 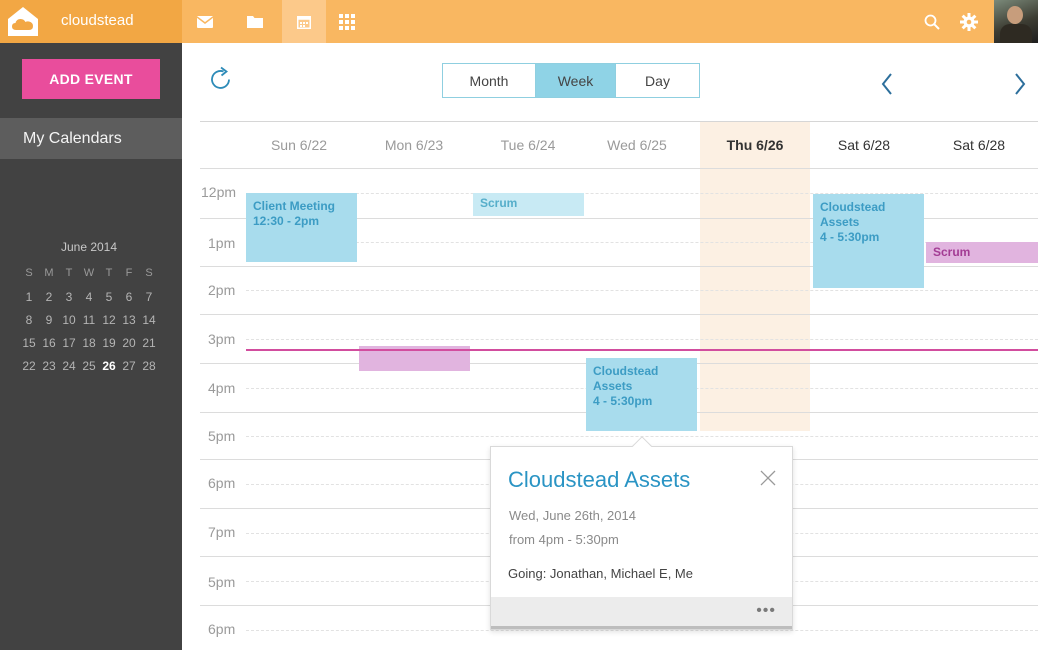 What do you see at coordinates (528, 145) in the screenshot?
I see `day-header-tue: Tue 6/24` at bounding box center [528, 145].